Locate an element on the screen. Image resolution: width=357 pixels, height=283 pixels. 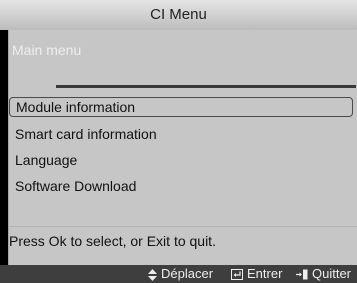
footer-quit-label: Quitter is located at coordinates (332, 273).